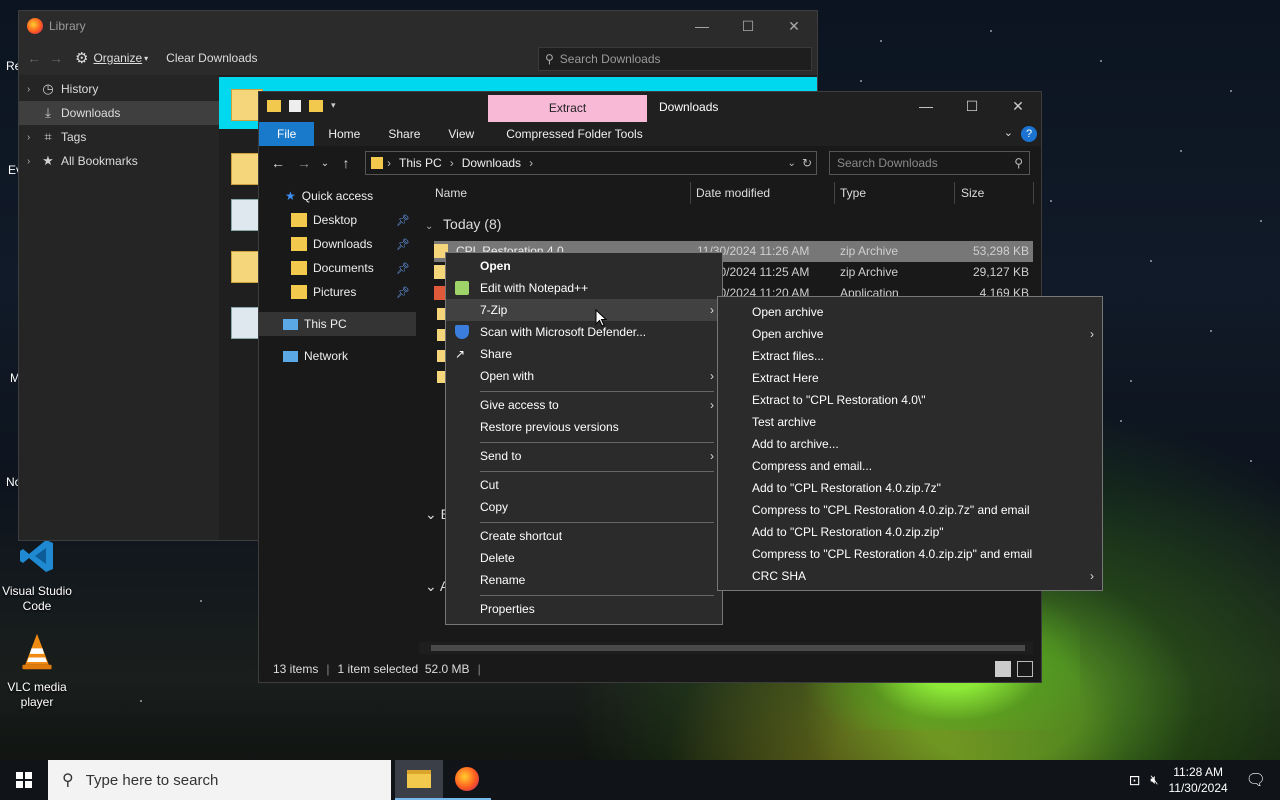 Image resolution: width=1280 pixels, height=800 pixels. What do you see at coordinates (597, 442) in the screenshot?
I see `menu-separator` at bounding box center [597, 442].